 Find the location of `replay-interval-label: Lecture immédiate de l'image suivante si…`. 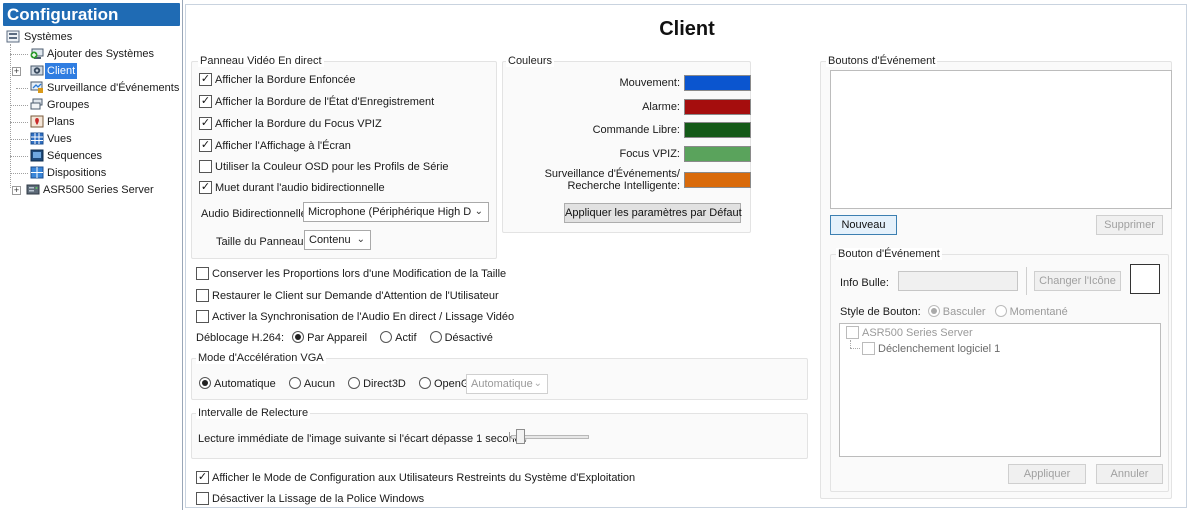

replay-interval-label: Lecture immédiate de l'image suivante si… is located at coordinates (362, 439).